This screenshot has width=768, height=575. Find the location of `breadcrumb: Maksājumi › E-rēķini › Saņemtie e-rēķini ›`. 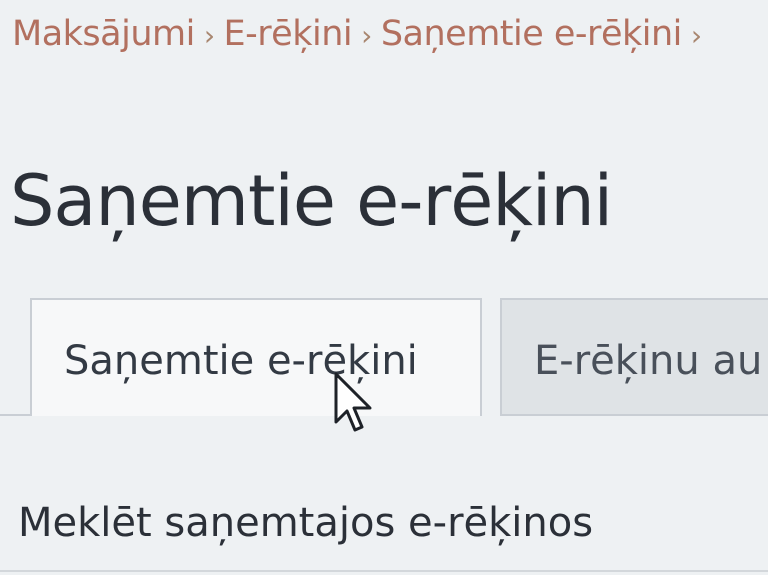

breadcrumb: Maksājumi › E-rēķini › Saņemtie e-rēķini › is located at coordinates (361, 34).